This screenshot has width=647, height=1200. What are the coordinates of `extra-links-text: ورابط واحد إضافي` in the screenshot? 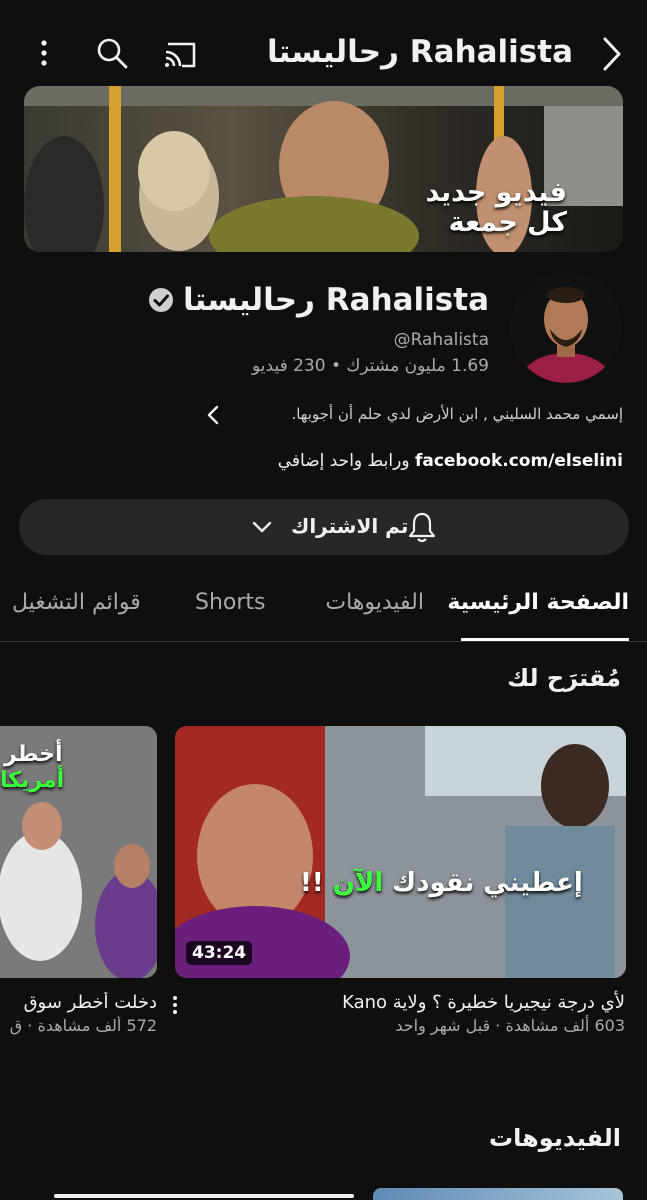 It's located at (343, 461).